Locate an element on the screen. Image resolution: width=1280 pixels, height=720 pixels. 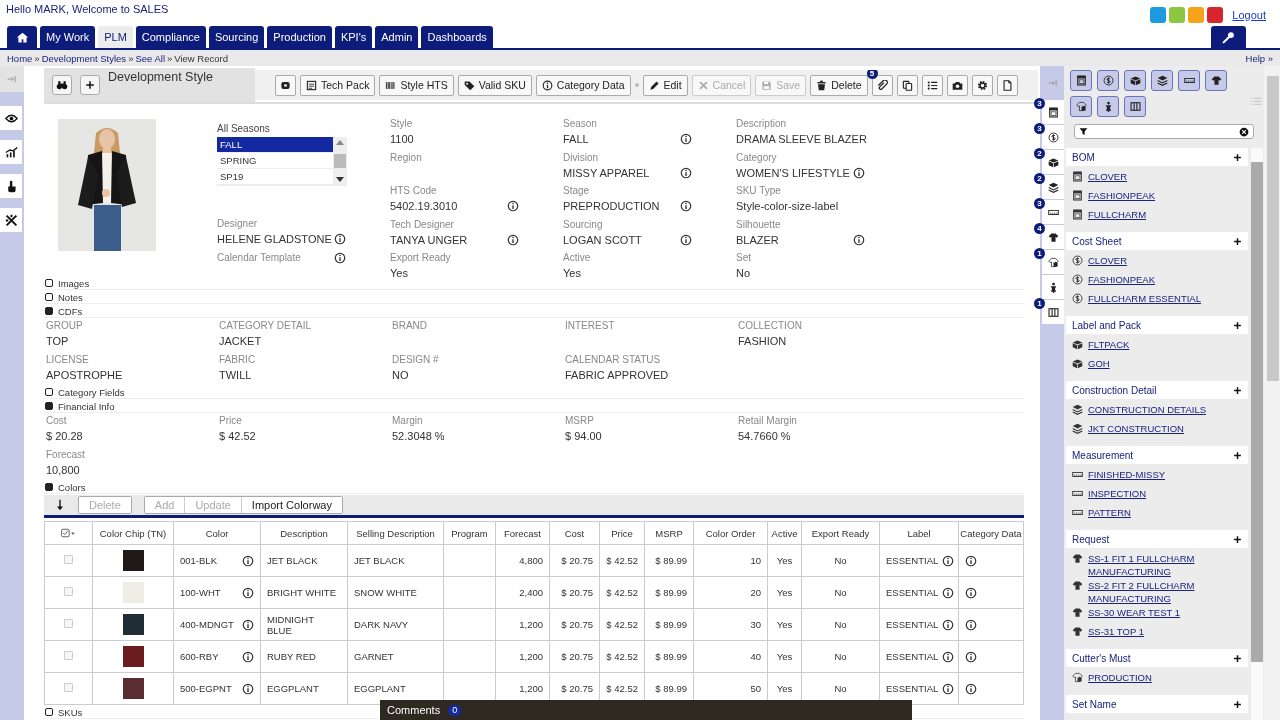
section-title: CDFs is located at coordinates (70, 311).